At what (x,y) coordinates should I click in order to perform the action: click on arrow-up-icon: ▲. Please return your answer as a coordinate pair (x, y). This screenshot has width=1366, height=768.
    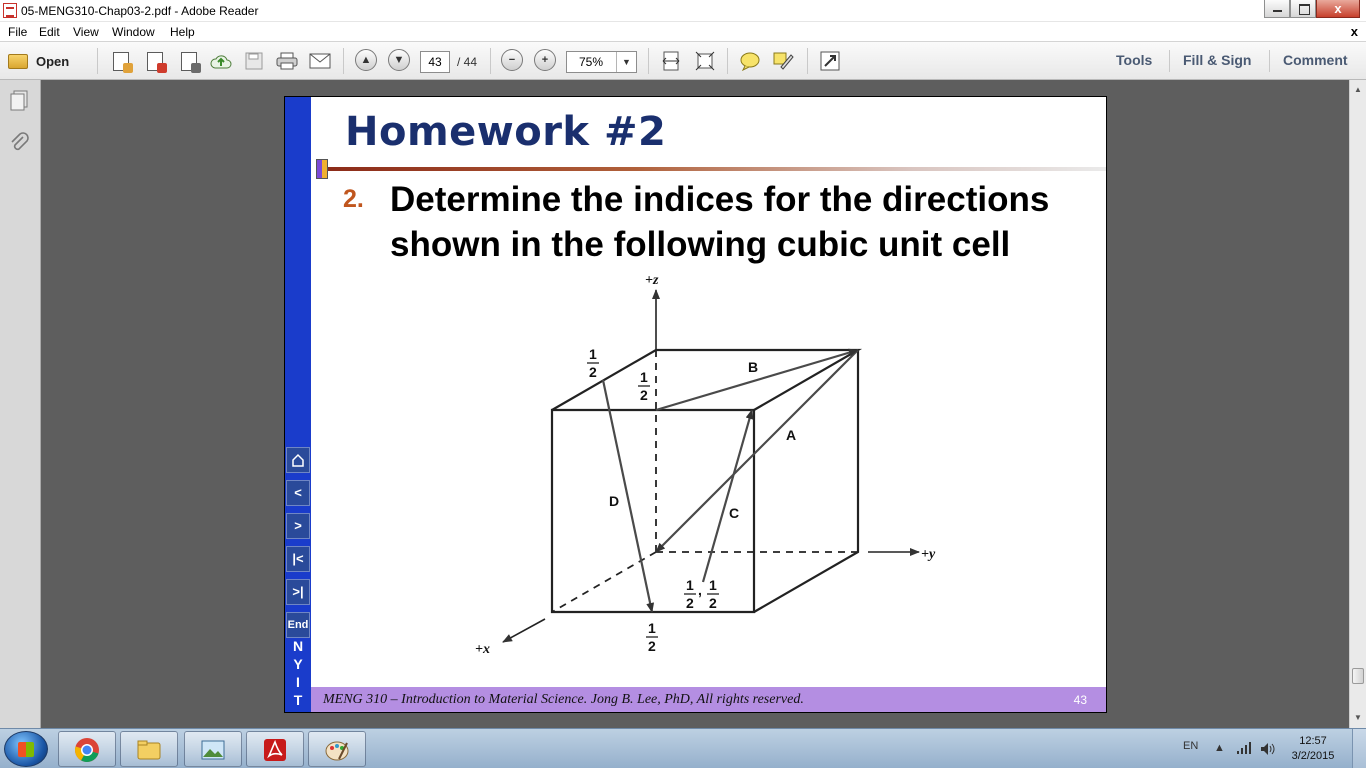
    Looking at the image, I should click on (366, 60).